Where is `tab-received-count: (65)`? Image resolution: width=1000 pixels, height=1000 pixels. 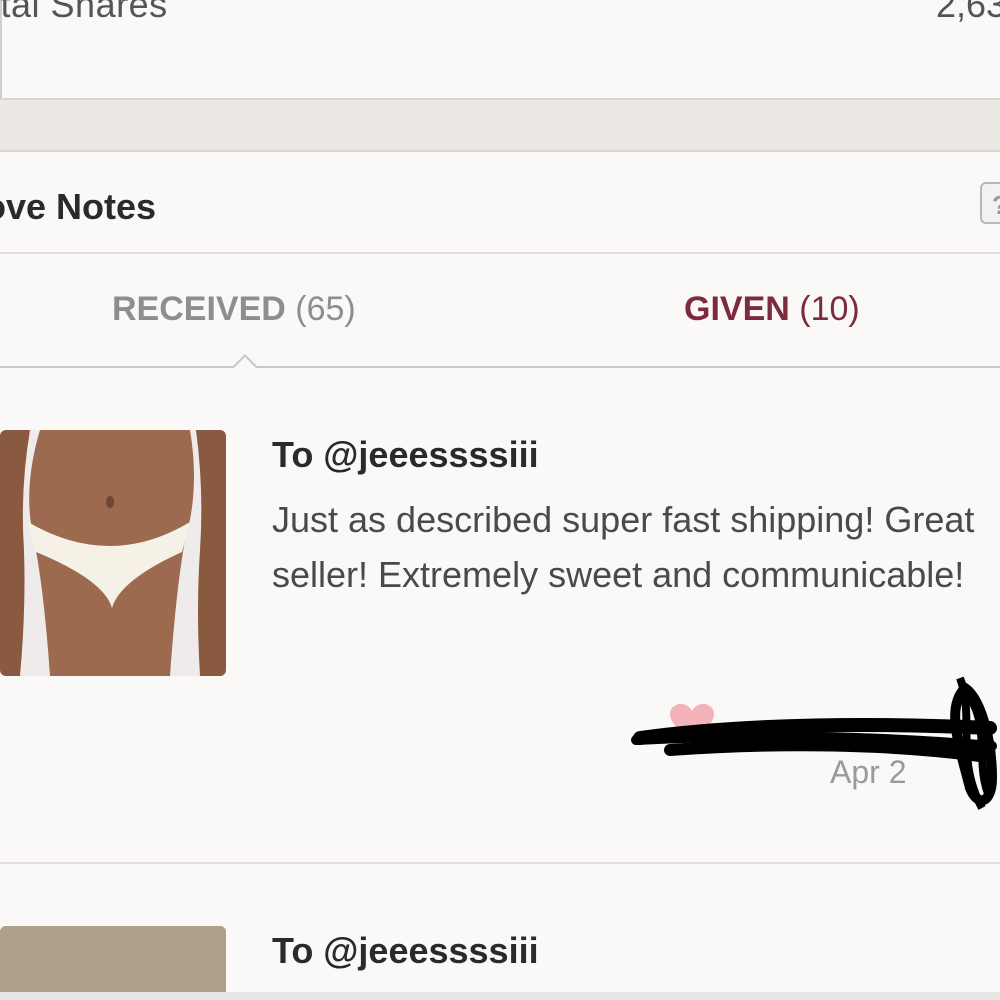 tab-received-count: (65) is located at coordinates (325, 309).